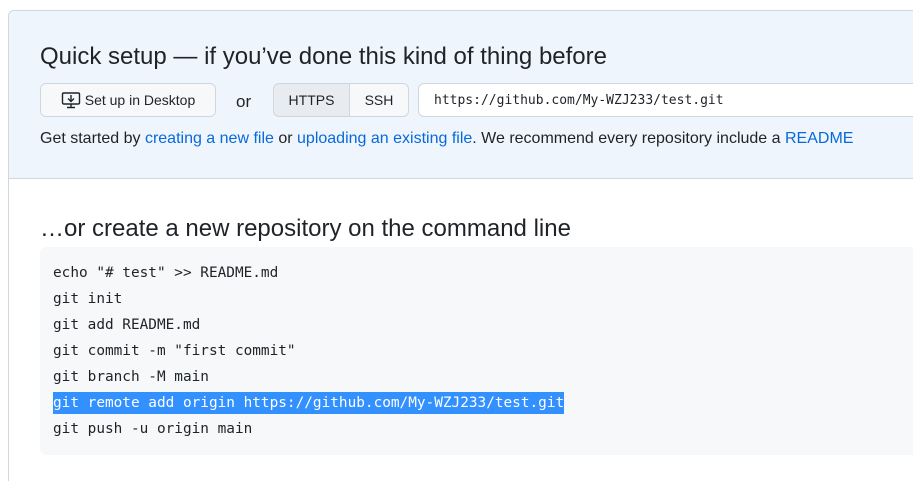  What do you see at coordinates (285, 138) in the screenshot?
I see `hint-middle: or` at bounding box center [285, 138].